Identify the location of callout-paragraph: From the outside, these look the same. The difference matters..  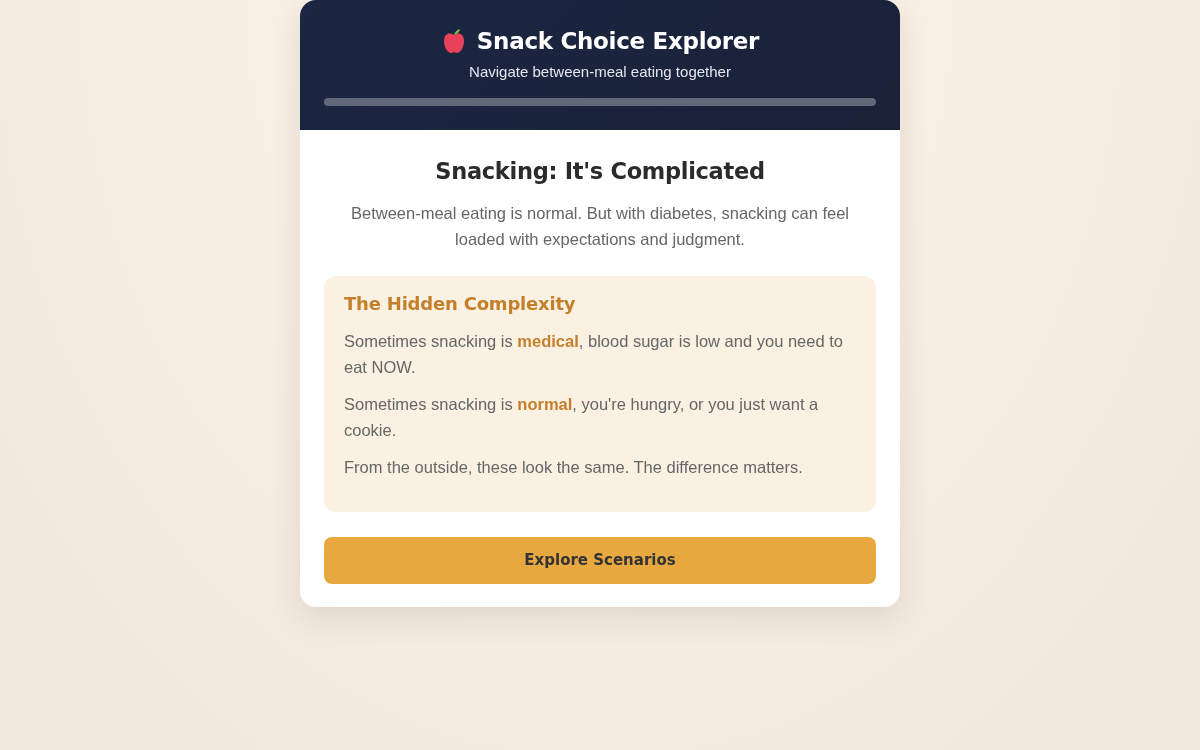
(574, 467).